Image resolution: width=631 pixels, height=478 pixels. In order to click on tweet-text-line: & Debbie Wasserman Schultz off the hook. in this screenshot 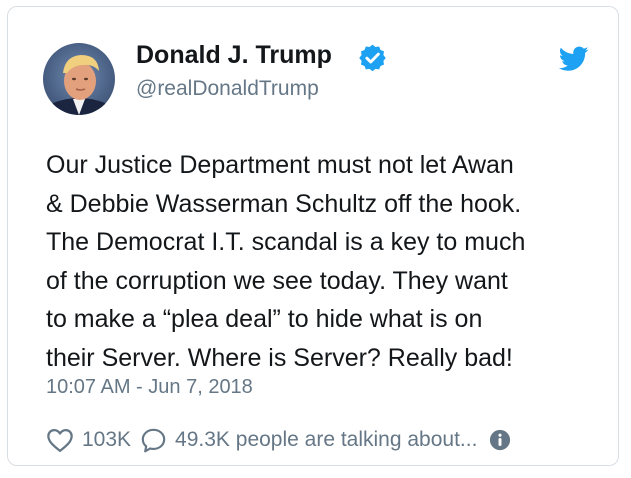, I will do `click(284, 203)`.